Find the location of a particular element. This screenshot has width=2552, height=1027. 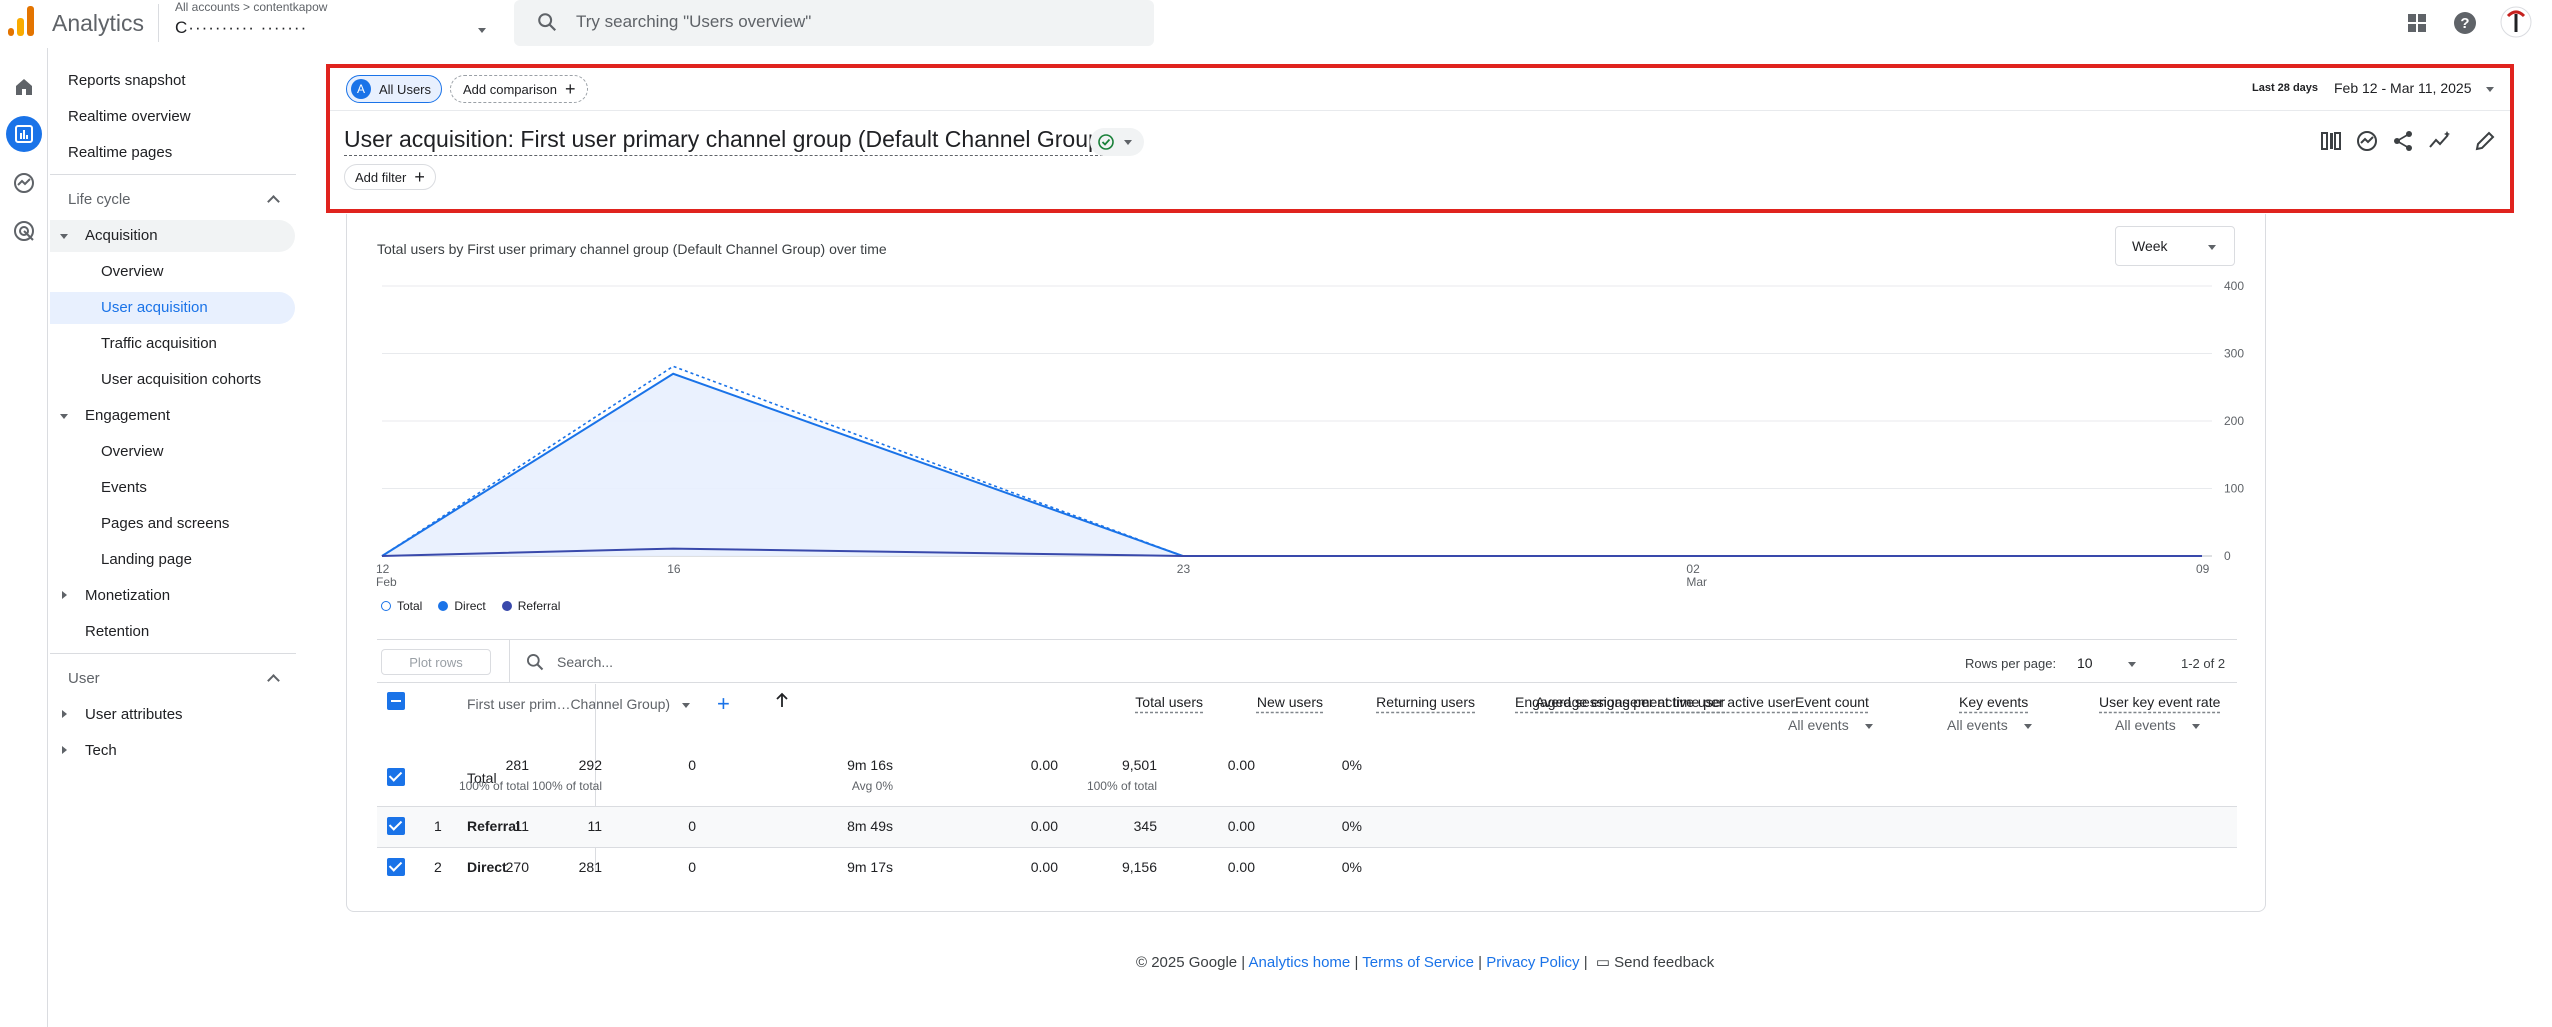

reports-nav-button is located at coordinates (24, 134).